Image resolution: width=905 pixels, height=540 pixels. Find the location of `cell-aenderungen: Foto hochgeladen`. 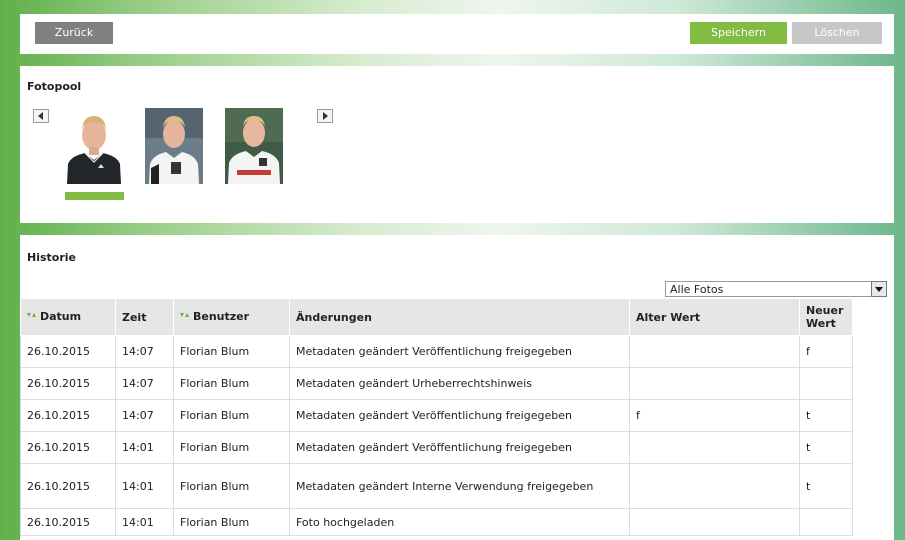

cell-aenderungen: Foto hochgeladen is located at coordinates (459, 522).